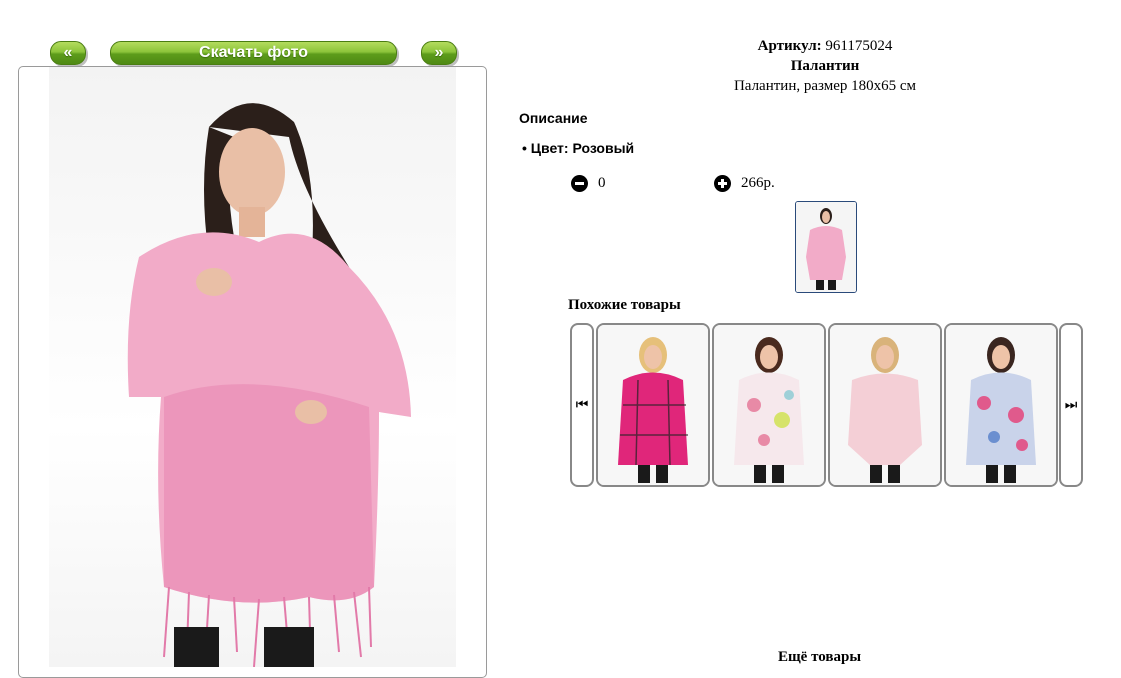 The width and height of the screenshot is (1121, 678). What do you see at coordinates (553, 118) in the screenshot?
I see `description-title: Описание` at bounding box center [553, 118].